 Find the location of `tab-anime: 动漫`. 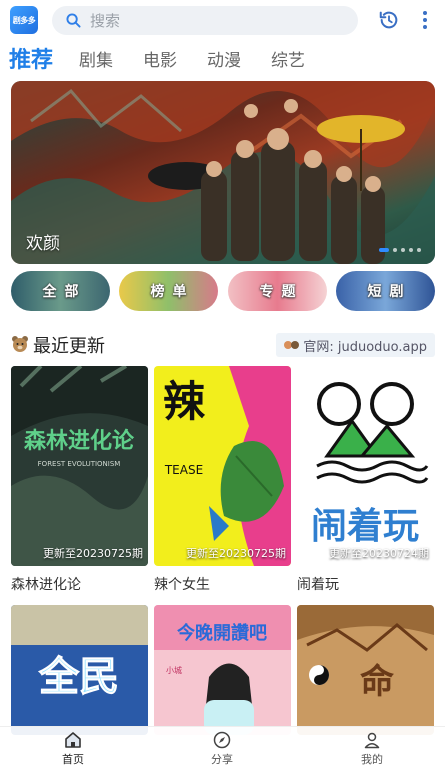

tab-anime: 动漫 is located at coordinates (224, 58).